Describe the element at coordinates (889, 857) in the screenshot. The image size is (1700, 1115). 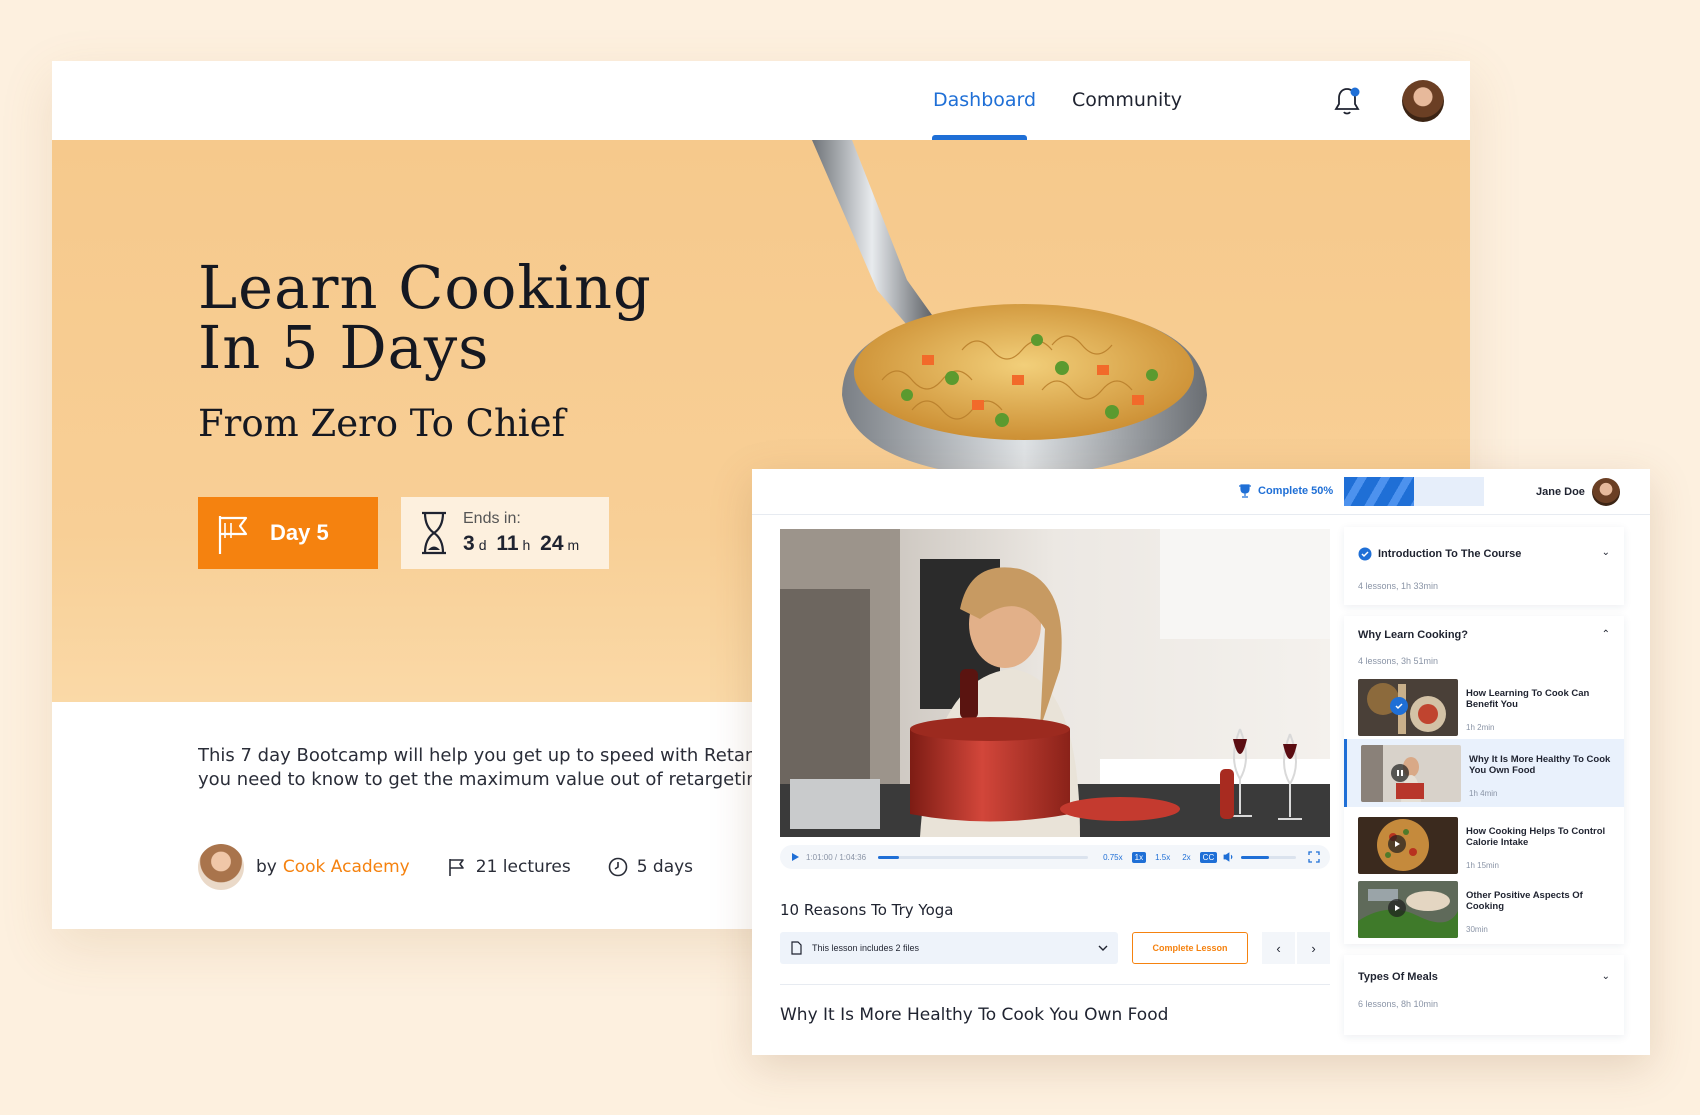
I see `video-seek-fill` at that location.